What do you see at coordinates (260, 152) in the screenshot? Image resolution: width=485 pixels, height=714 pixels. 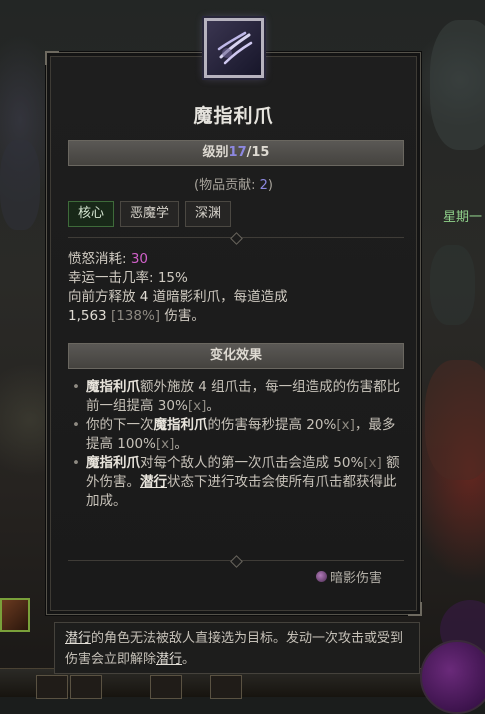 I see `rank-max: 15` at bounding box center [260, 152].